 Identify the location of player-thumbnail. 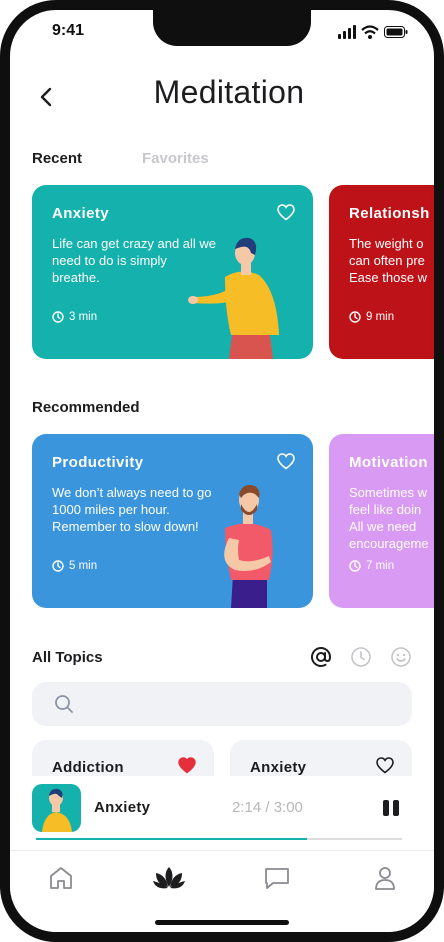
(56, 808).